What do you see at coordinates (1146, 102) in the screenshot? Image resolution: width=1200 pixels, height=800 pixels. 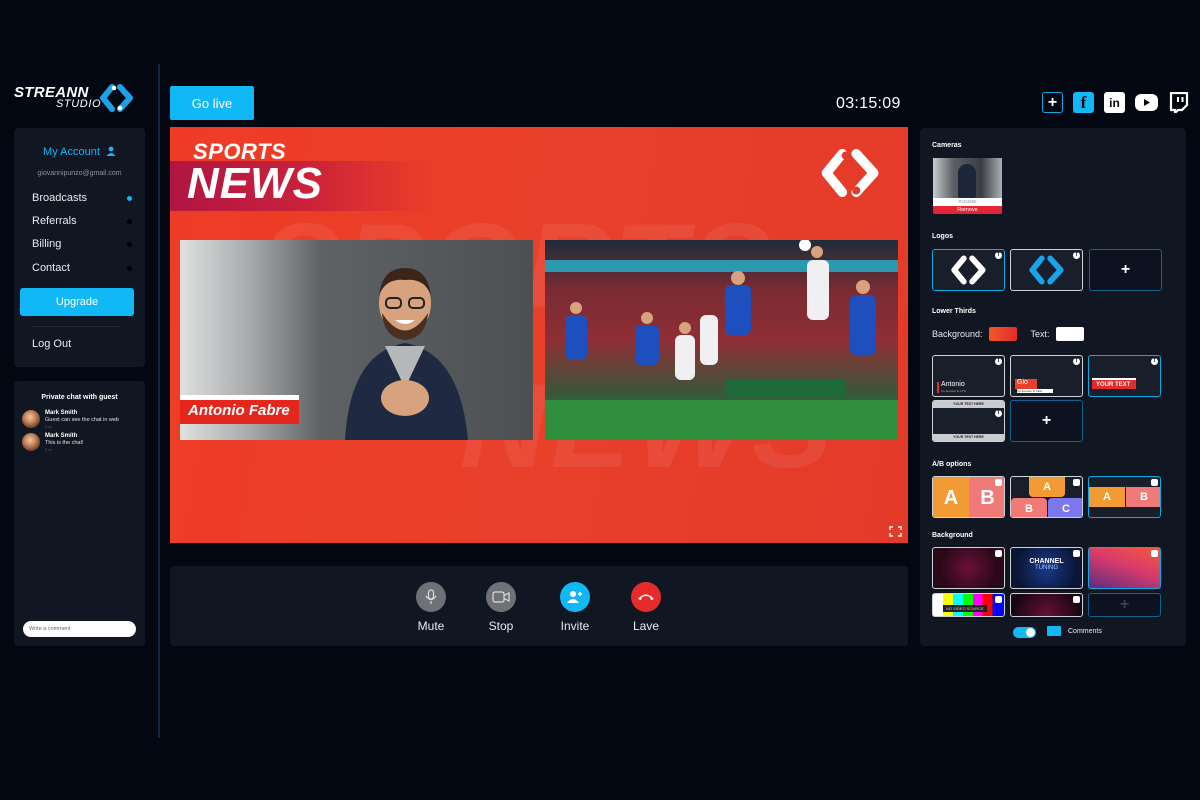 I see `youtube-icon` at bounding box center [1146, 102].